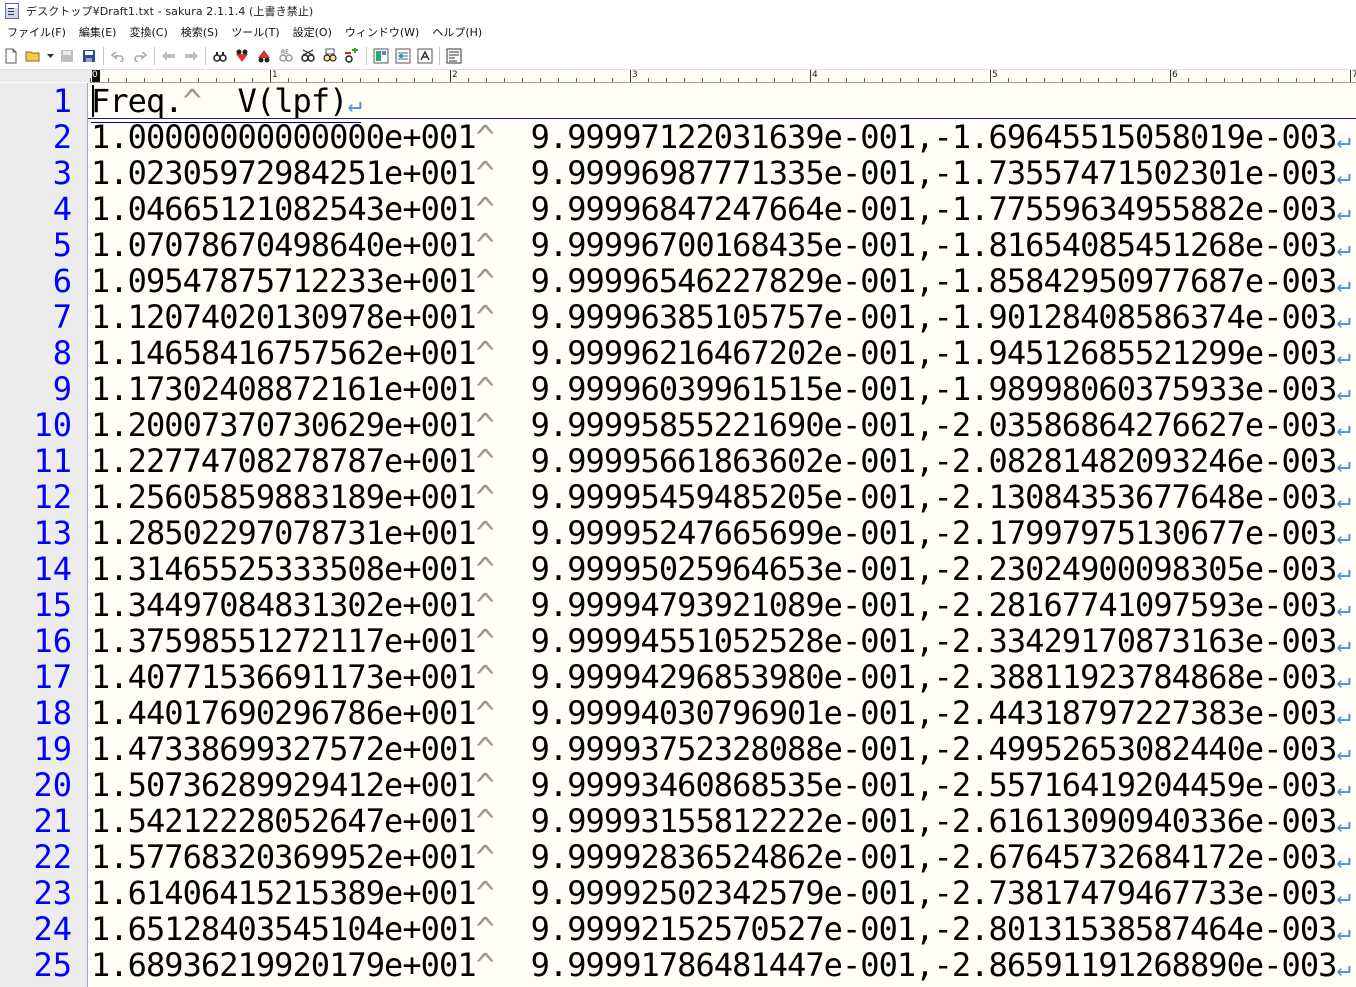 Image resolution: width=1356 pixels, height=987 pixels. I want to click on window-list-icon, so click(454, 56).